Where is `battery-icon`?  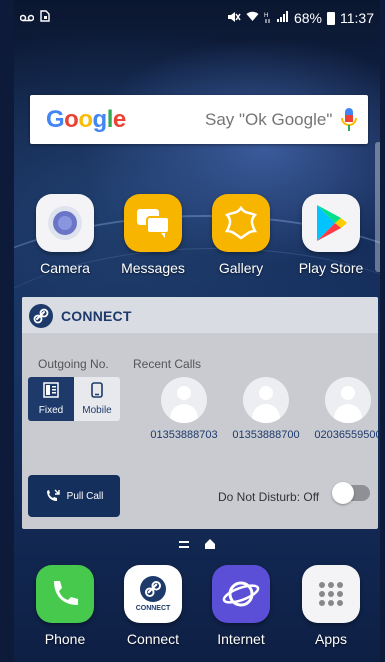 battery-icon is located at coordinates (331, 18).